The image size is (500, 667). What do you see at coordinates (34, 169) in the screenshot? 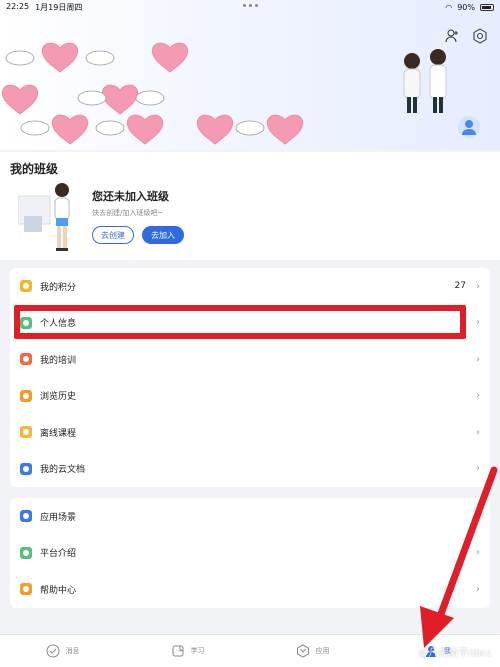
I see `my-class-title: 我的班级` at bounding box center [34, 169].